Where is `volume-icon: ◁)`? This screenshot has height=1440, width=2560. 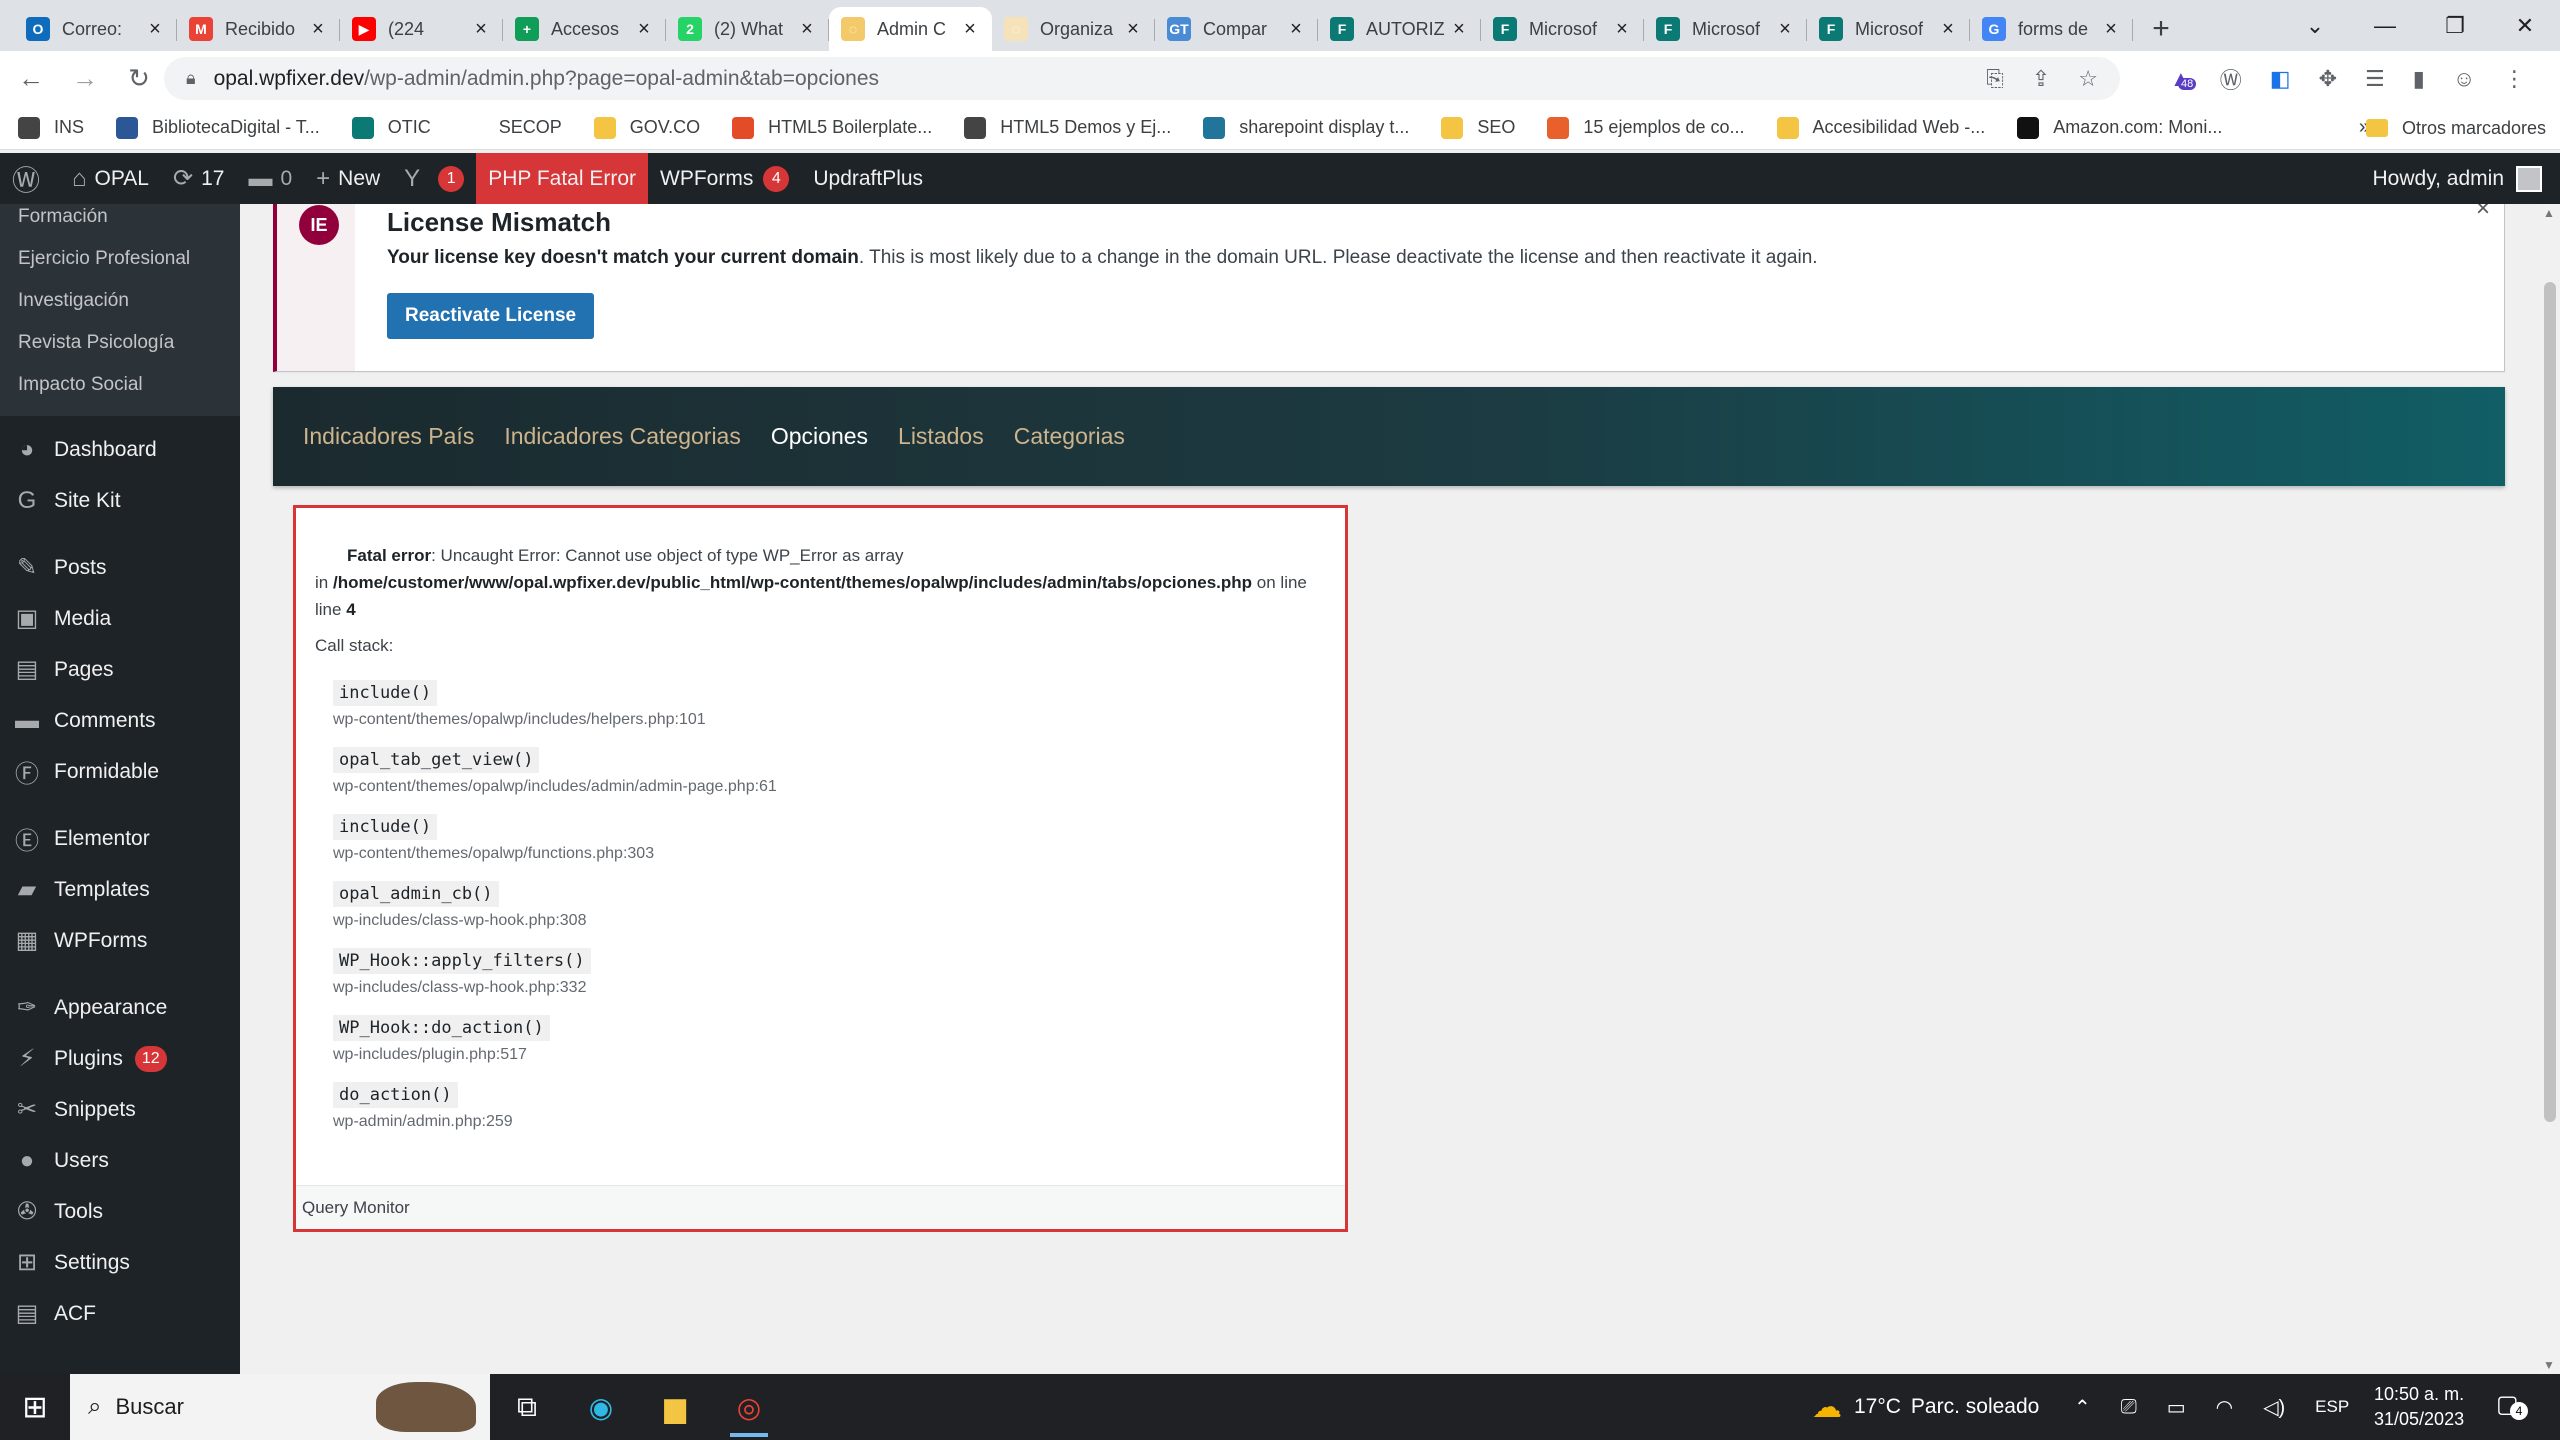
volume-icon: ◁) is located at coordinates (2274, 1407).